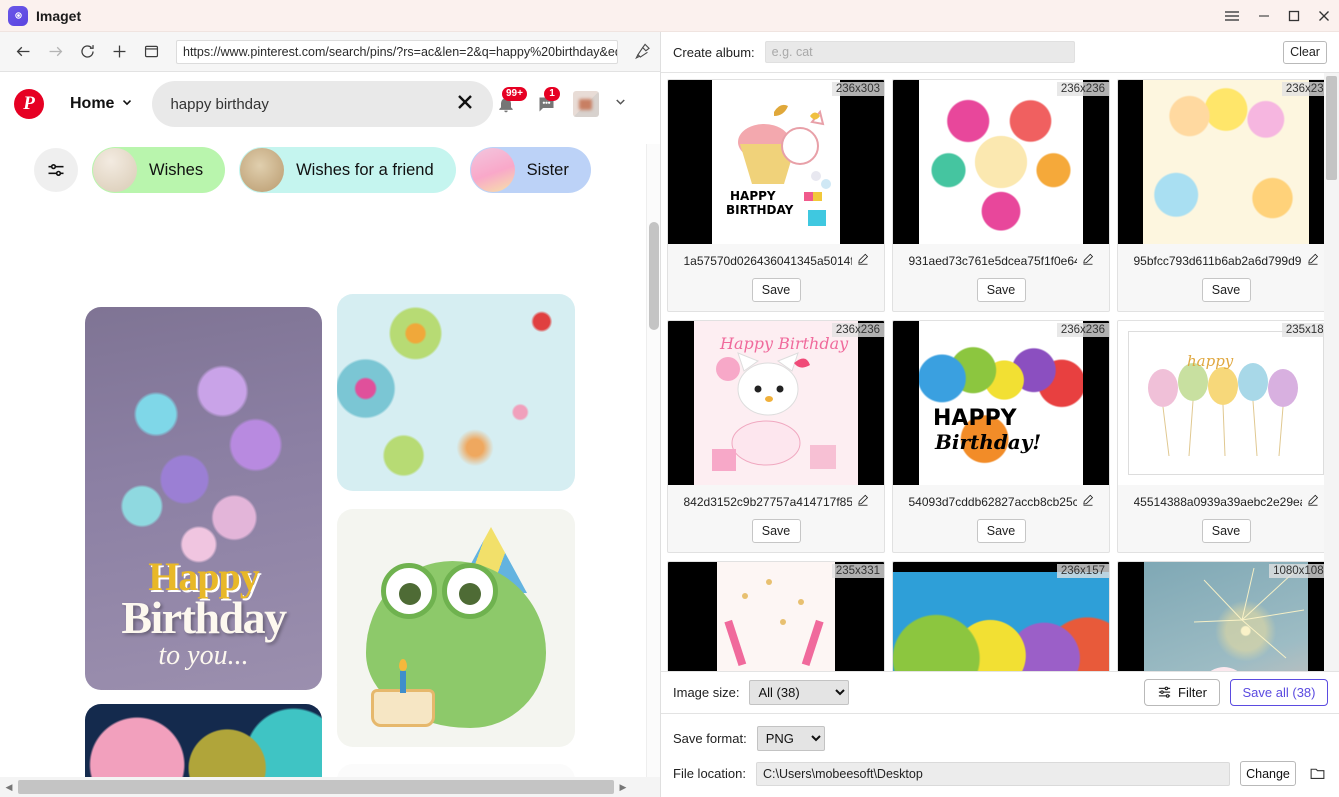  I want to click on search-input: happy birthday, so click(322, 104).